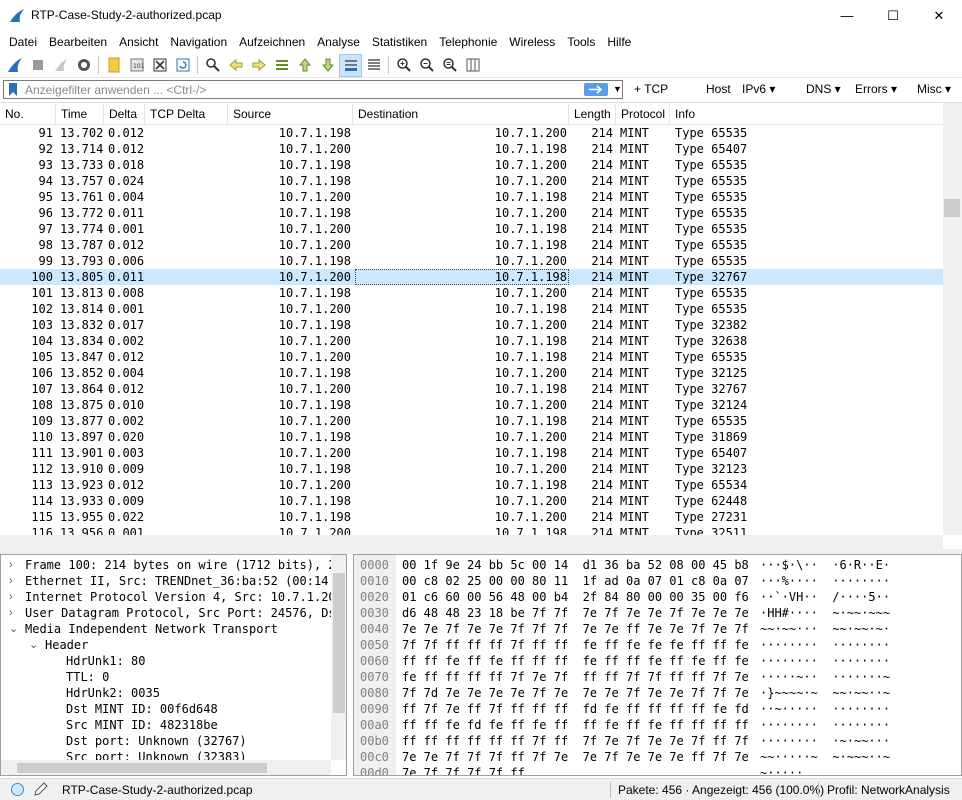  I want to click on edit-comment-icon, so click(40, 789).